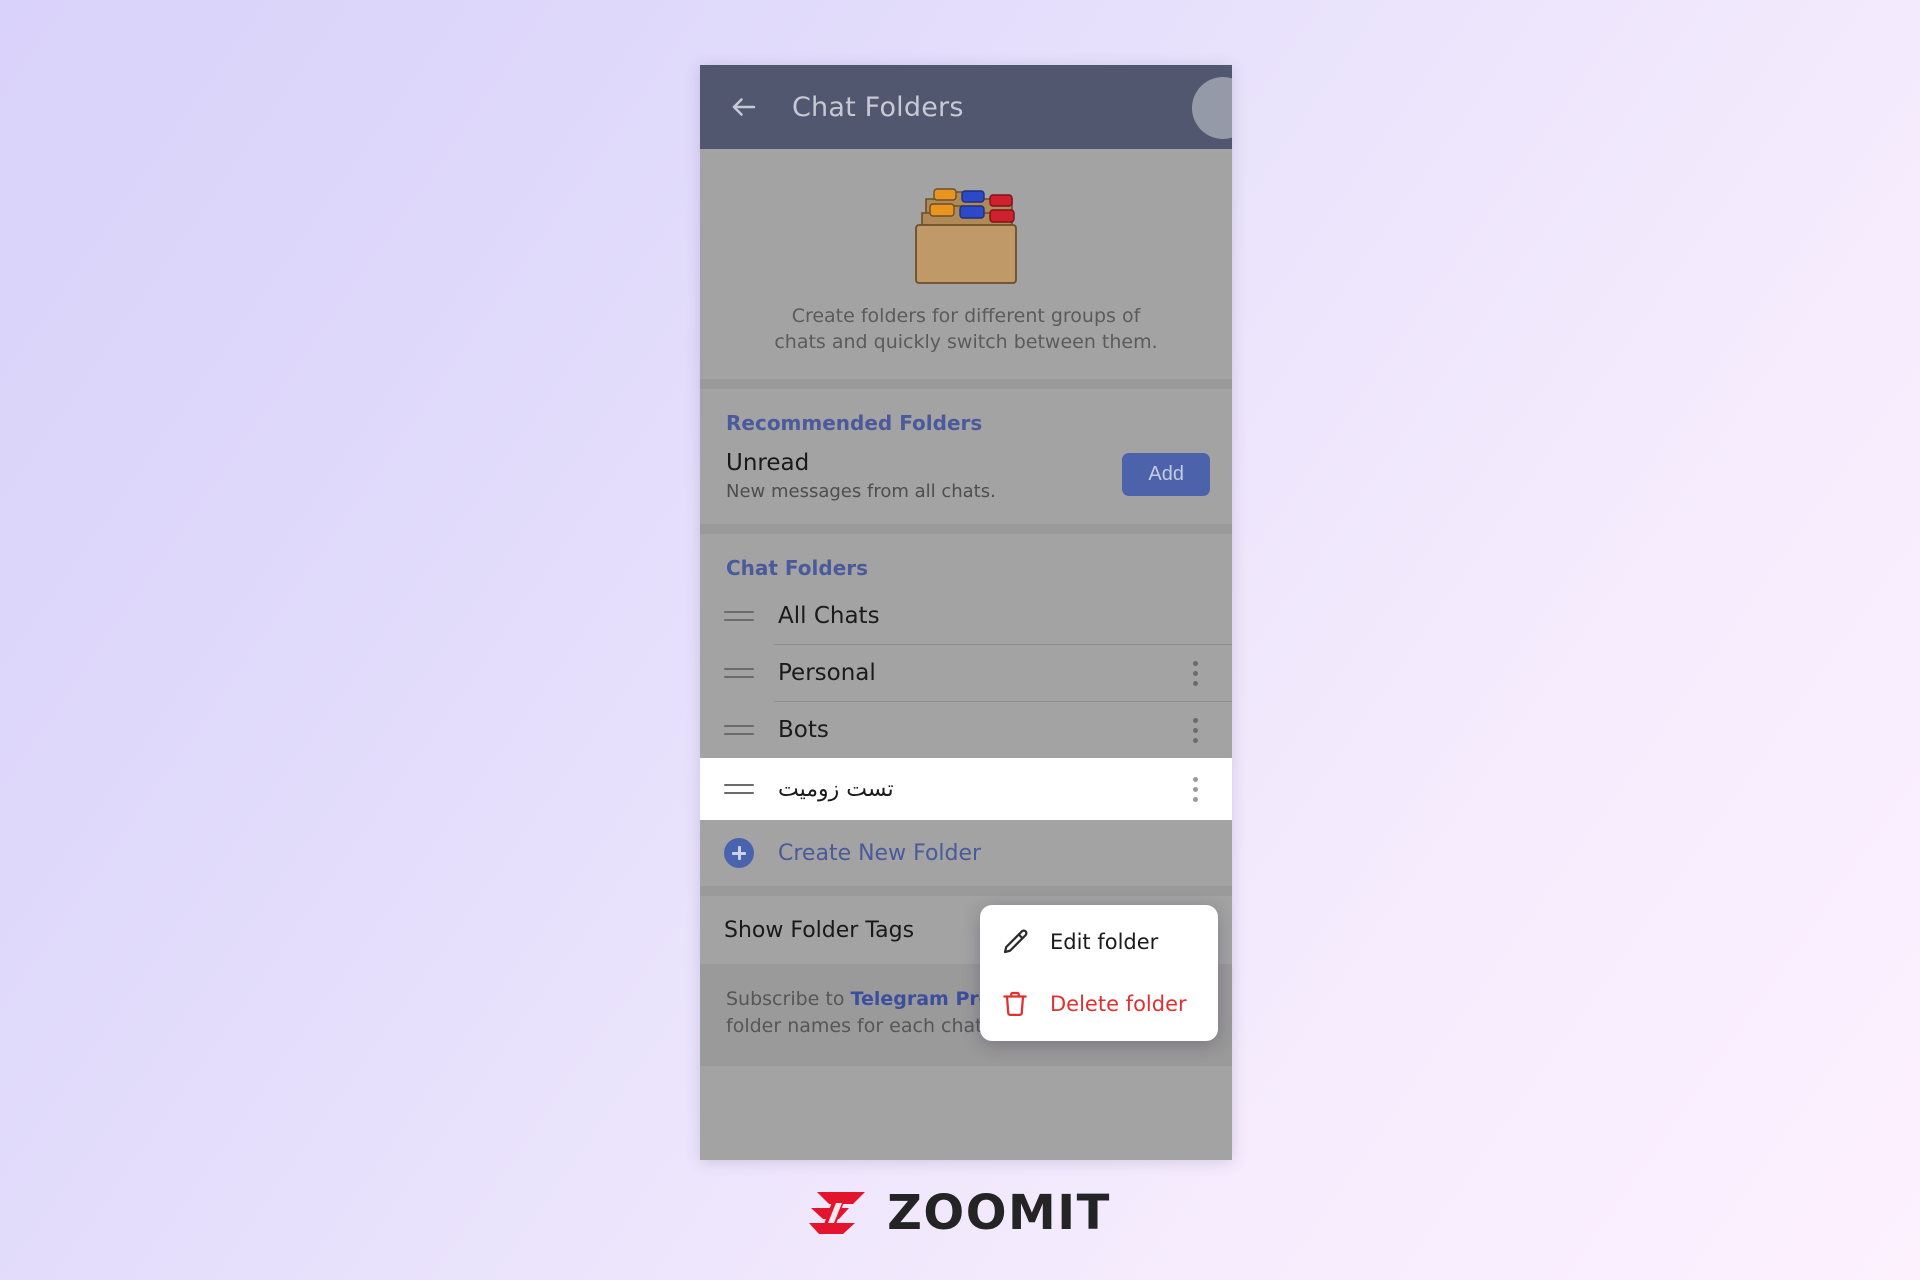 The height and width of the screenshot is (1280, 1920). What do you see at coordinates (979, 789) in the screenshot?
I see `folder-name-wrapper: تست زومیت` at bounding box center [979, 789].